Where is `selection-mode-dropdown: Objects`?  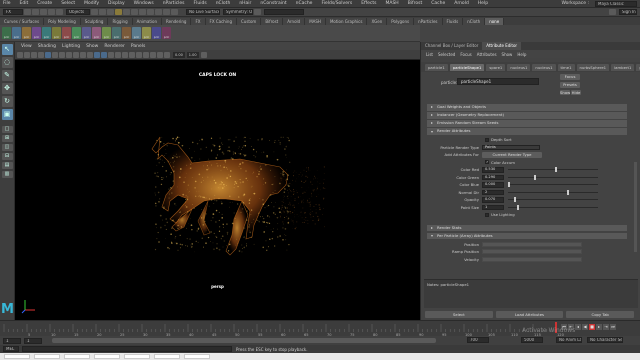 selection-mode-dropdown: Objects is located at coordinates (78, 12).